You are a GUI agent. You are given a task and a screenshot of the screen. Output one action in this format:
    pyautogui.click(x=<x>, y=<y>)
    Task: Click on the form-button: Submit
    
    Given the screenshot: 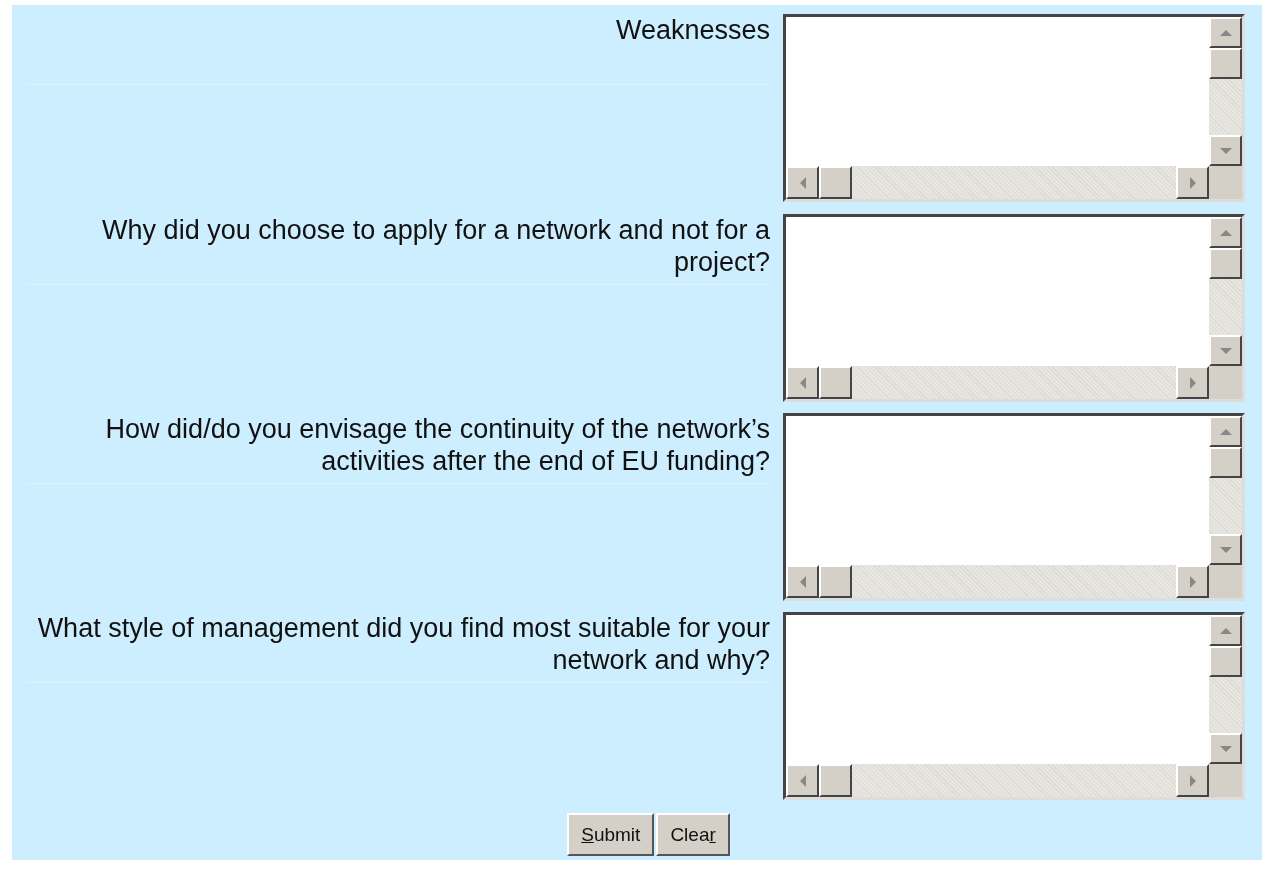 What is the action you would take?
    pyautogui.click(x=611, y=834)
    